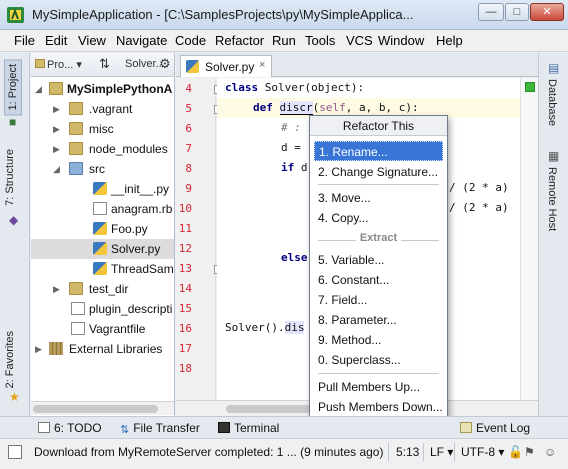  Describe the element at coordinates (160, 428) in the screenshot. I see `file-transfer-tool-tab: ⇅ File Transfer` at that location.